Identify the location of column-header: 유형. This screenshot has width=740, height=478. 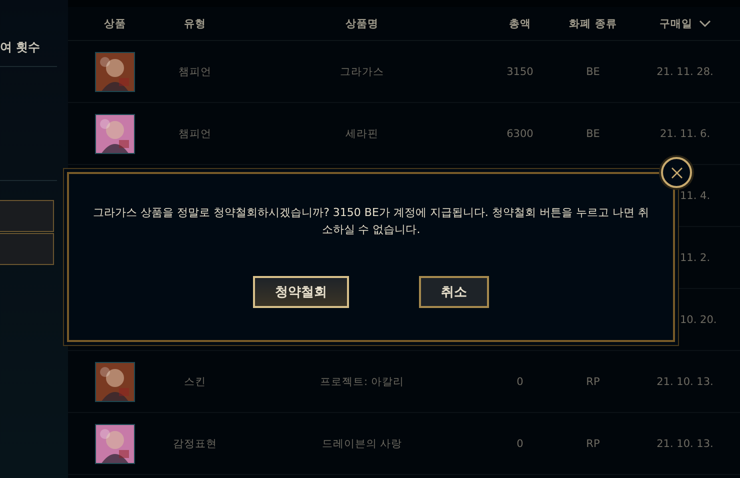
(195, 23).